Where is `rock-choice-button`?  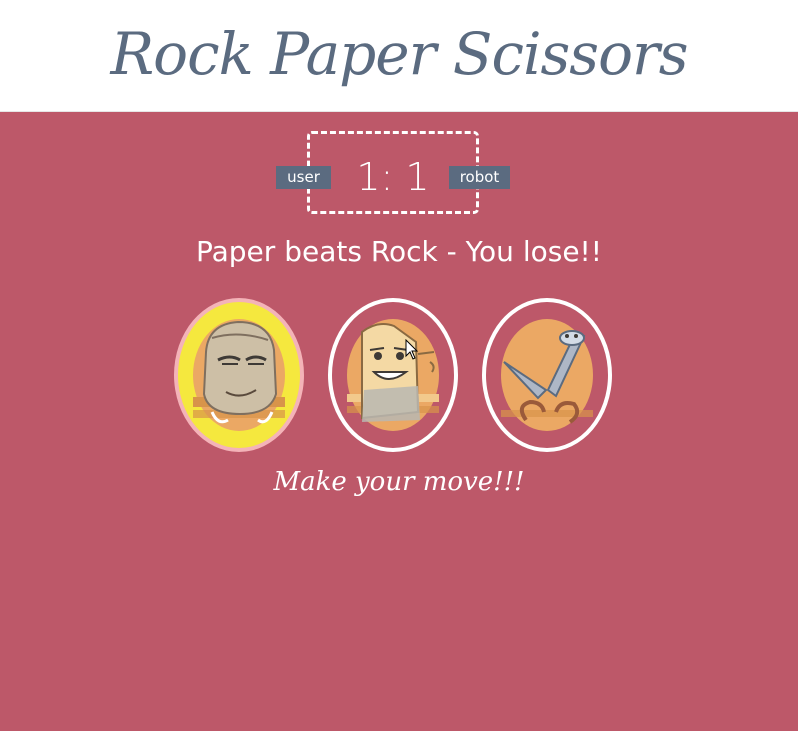
rock-choice-button is located at coordinates (239, 375).